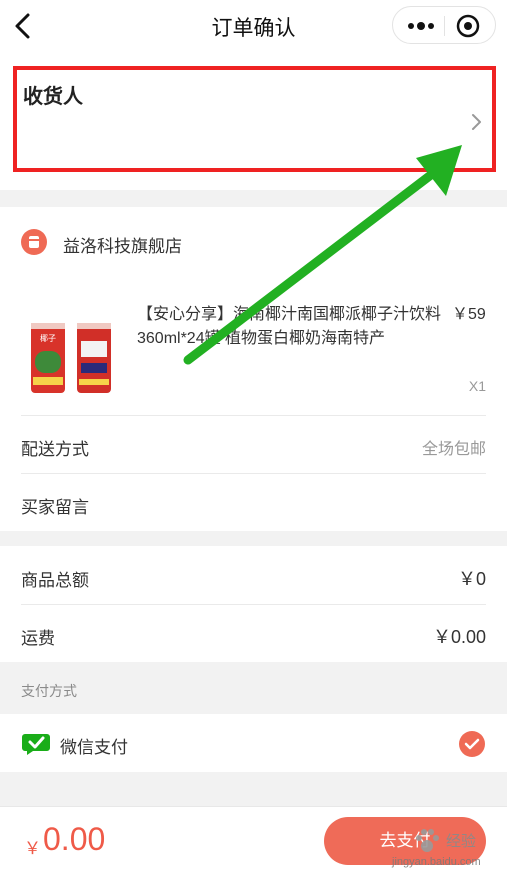  Describe the element at coordinates (32, 848) in the screenshot. I see `total-currency: ￥` at that location.